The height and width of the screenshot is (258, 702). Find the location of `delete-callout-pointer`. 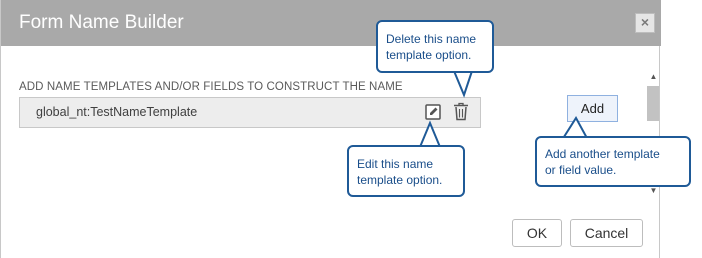

delete-callout-pointer is located at coordinates (463, 84).